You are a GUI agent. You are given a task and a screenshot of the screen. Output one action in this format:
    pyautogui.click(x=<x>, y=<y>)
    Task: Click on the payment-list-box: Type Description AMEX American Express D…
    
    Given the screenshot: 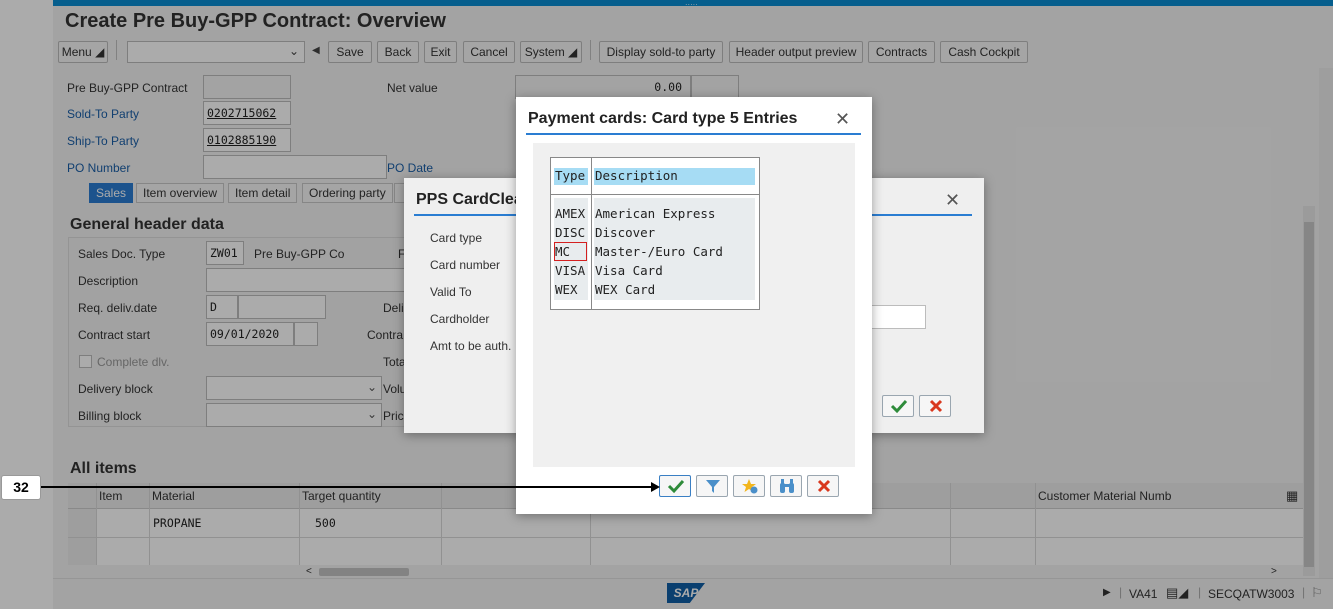 What is the action you would take?
    pyautogui.click(x=655, y=233)
    